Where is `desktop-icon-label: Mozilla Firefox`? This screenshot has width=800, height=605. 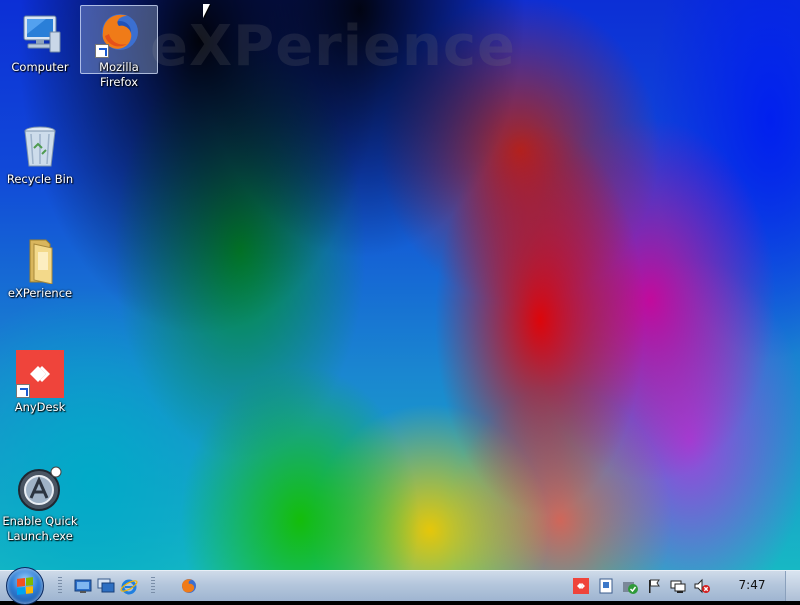 desktop-icon-label: Mozilla Firefox is located at coordinates (119, 74).